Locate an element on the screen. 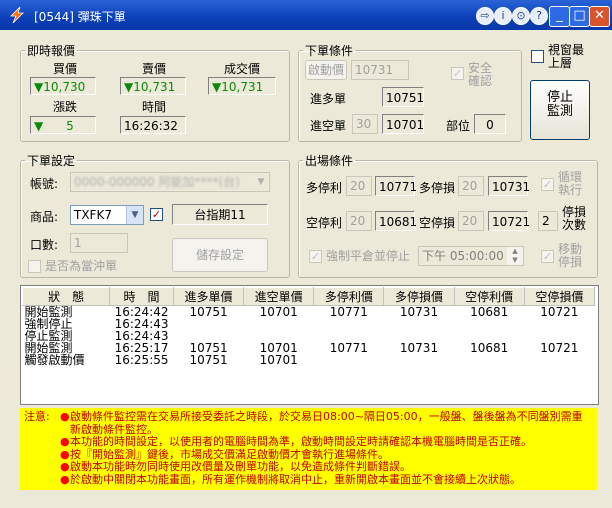 The height and width of the screenshot is (508, 612). table-row: 強制停止 16:24:43 is located at coordinates (309, 324).